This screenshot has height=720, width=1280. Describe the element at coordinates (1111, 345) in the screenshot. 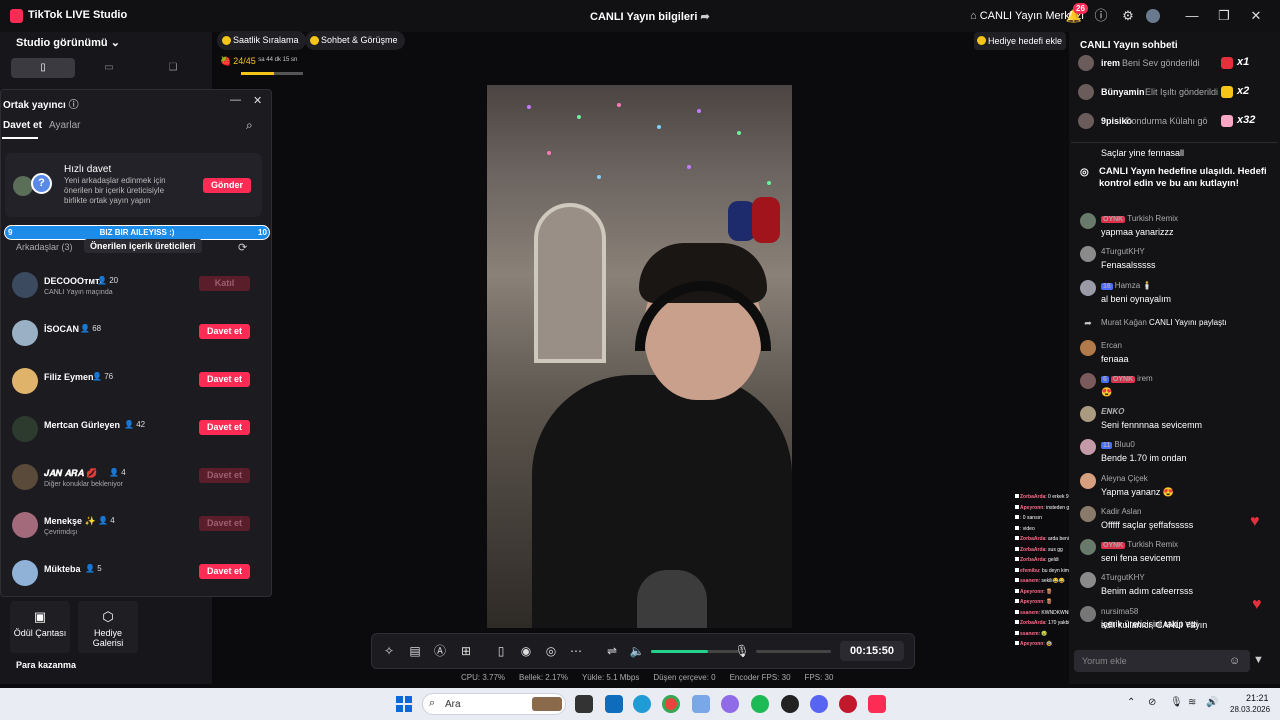

I see `chat-username: Ercan` at that location.